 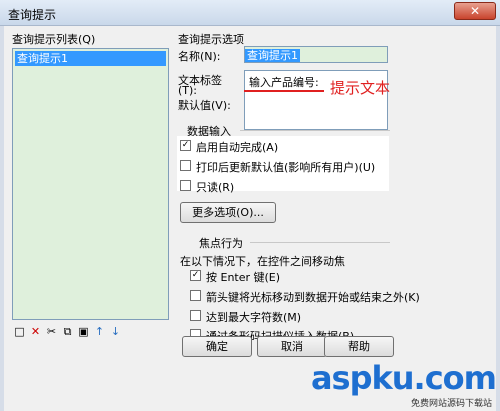 What do you see at coordinates (51, 332) in the screenshot?
I see `cut-icon: ✂` at bounding box center [51, 332].